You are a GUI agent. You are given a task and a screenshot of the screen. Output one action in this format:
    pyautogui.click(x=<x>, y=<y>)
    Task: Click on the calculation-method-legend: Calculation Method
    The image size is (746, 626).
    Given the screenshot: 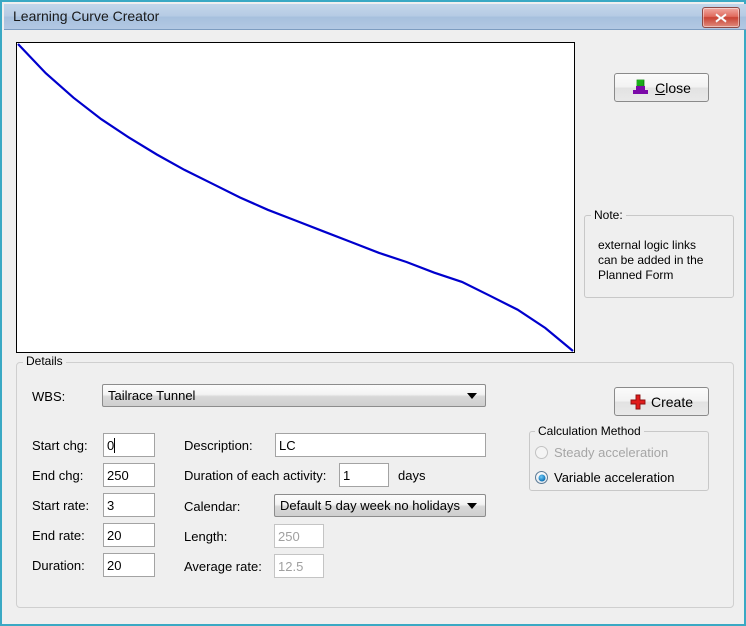 What is the action you would take?
    pyautogui.click(x=589, y=431)
    